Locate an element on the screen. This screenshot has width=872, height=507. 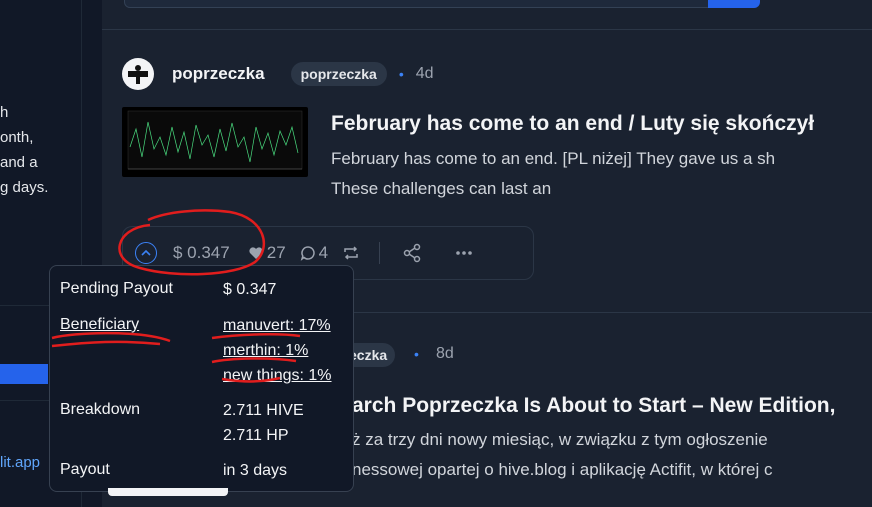
post-header: poprzeczka poprzeczka • 4d is located at coordinates (278, 74).